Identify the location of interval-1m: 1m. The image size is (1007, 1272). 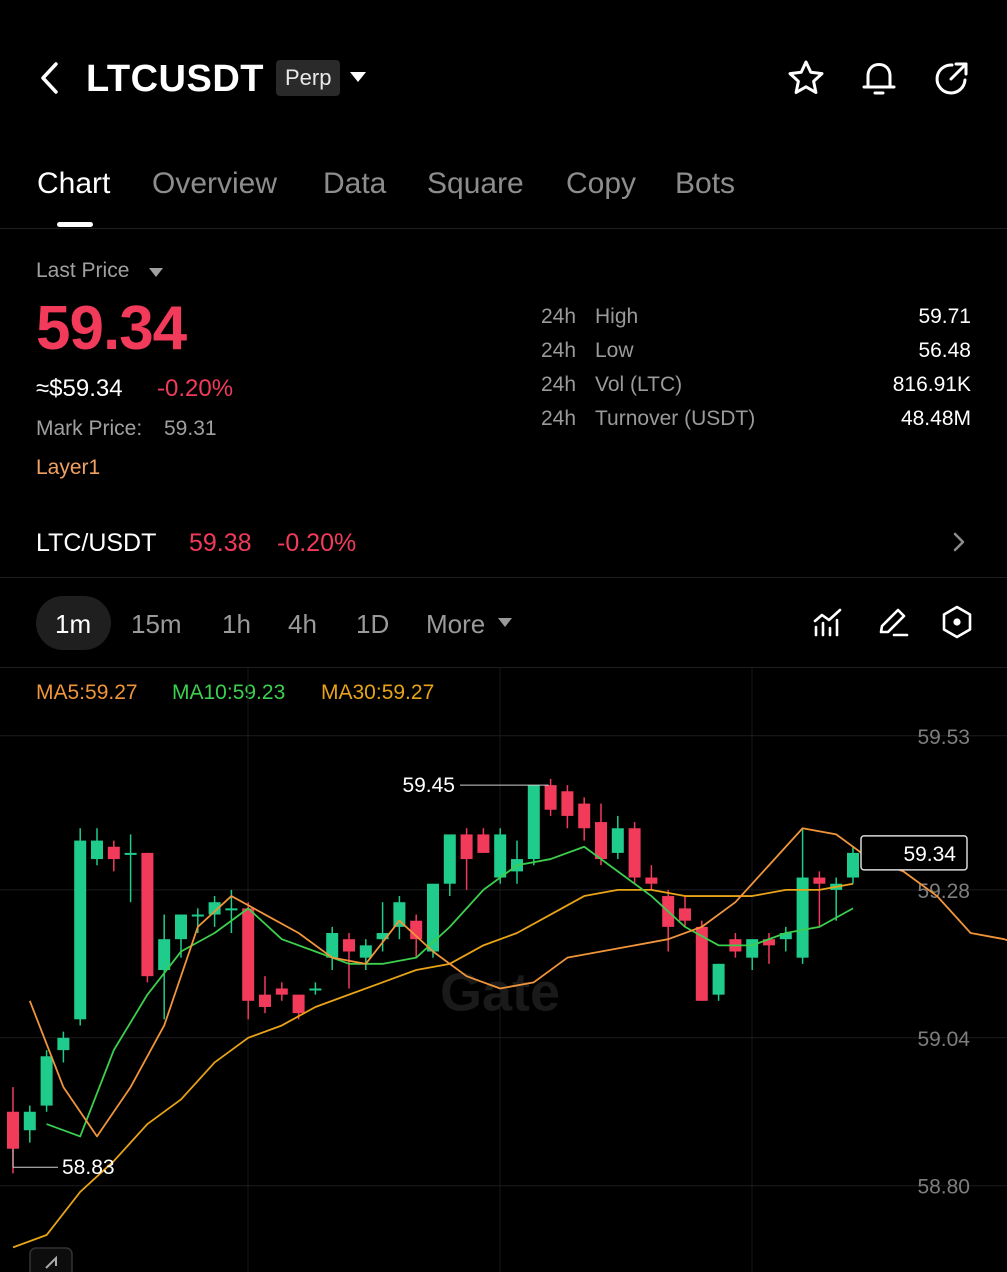
(73, 624).